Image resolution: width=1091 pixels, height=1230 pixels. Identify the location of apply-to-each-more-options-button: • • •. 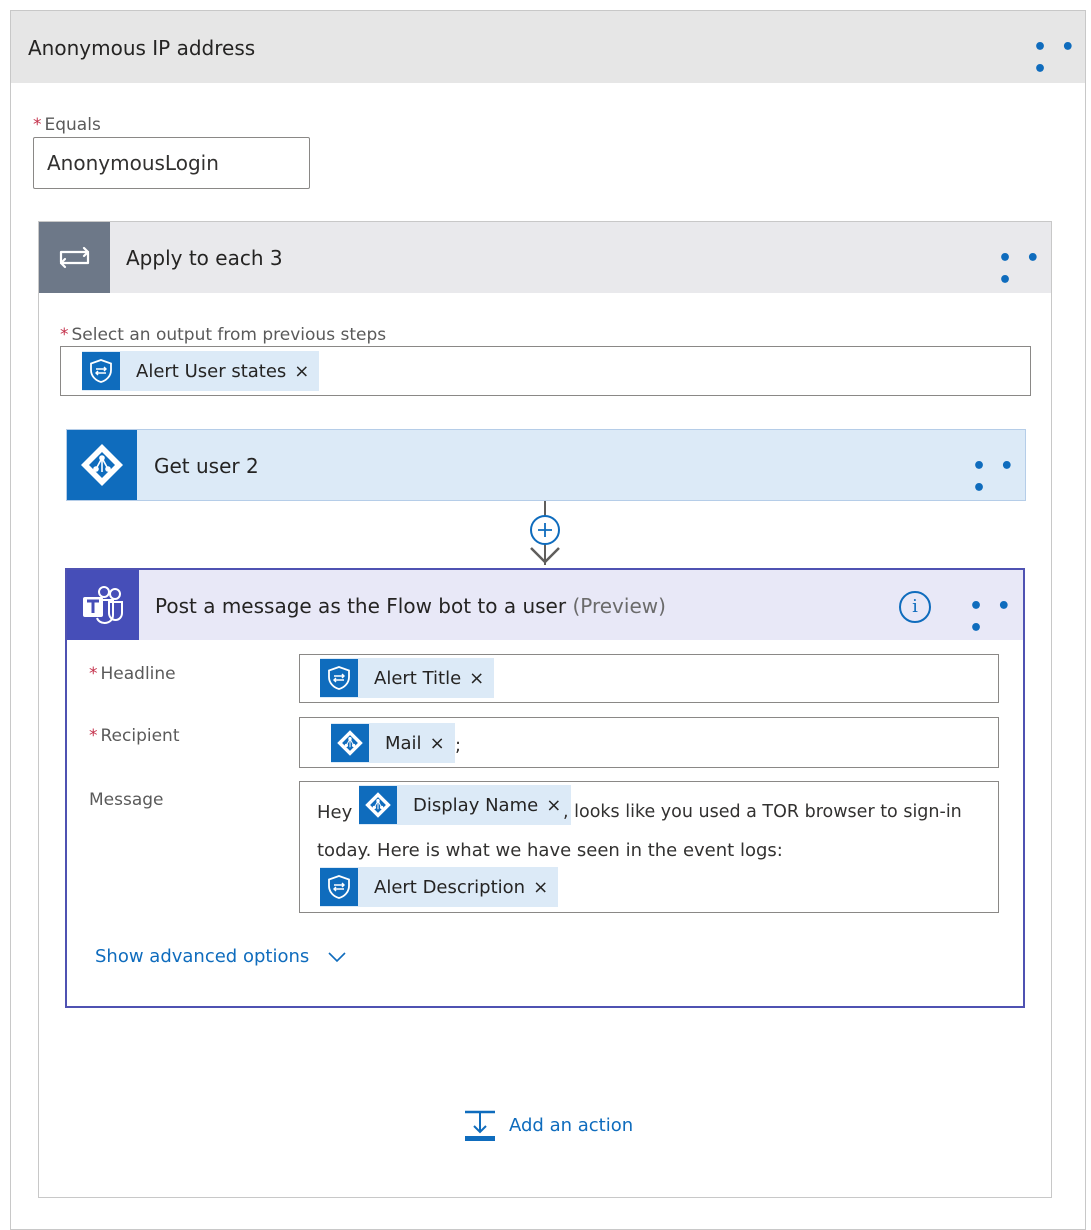
(1024, 270).